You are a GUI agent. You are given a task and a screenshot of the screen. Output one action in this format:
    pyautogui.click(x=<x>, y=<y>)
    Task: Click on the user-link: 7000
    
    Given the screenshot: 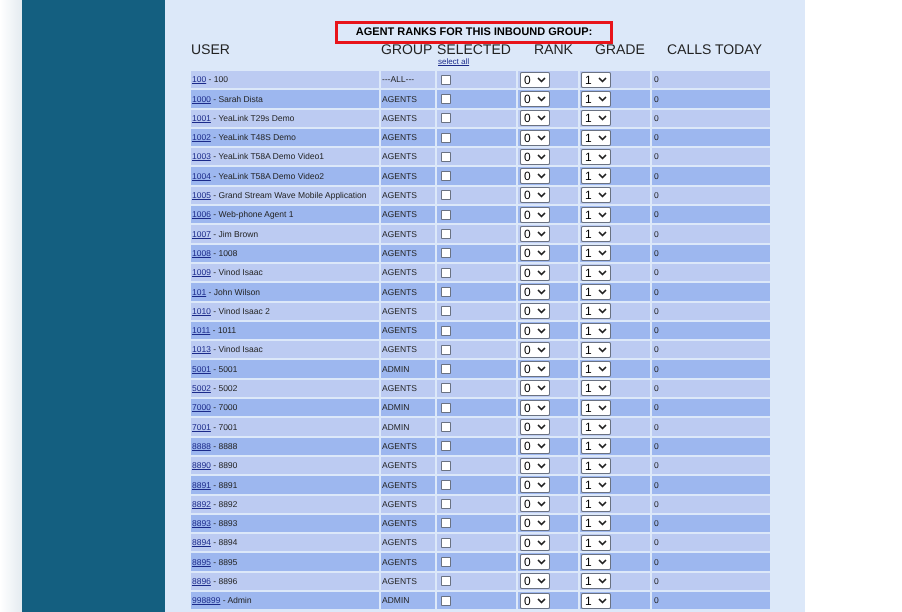 What is the action you would take?
    pyautogui.click(x=201, y=407)
    